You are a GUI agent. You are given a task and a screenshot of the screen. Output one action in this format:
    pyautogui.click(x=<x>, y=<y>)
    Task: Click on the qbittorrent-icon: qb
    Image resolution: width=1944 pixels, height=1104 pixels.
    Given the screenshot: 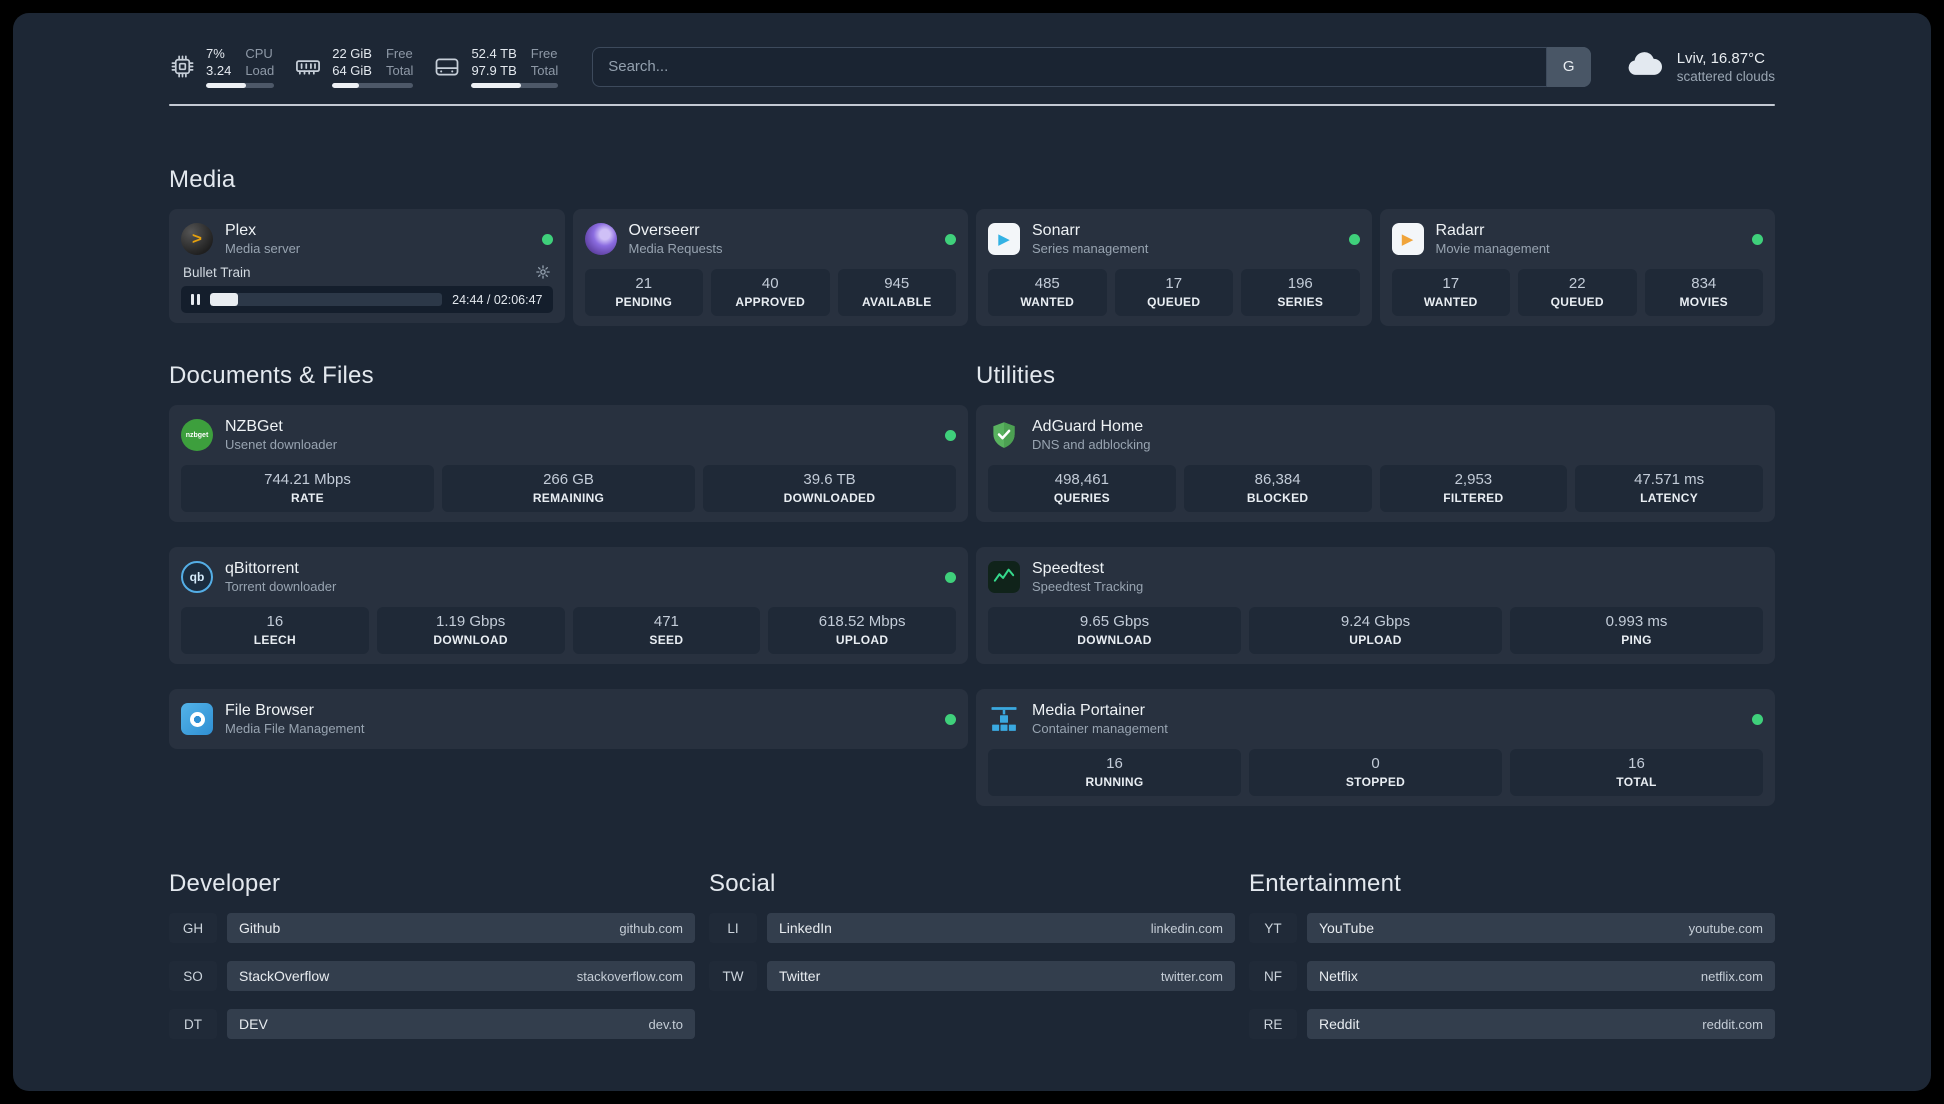 What is the action you would take?
    pyautogui.click(x=197, y=577)
    